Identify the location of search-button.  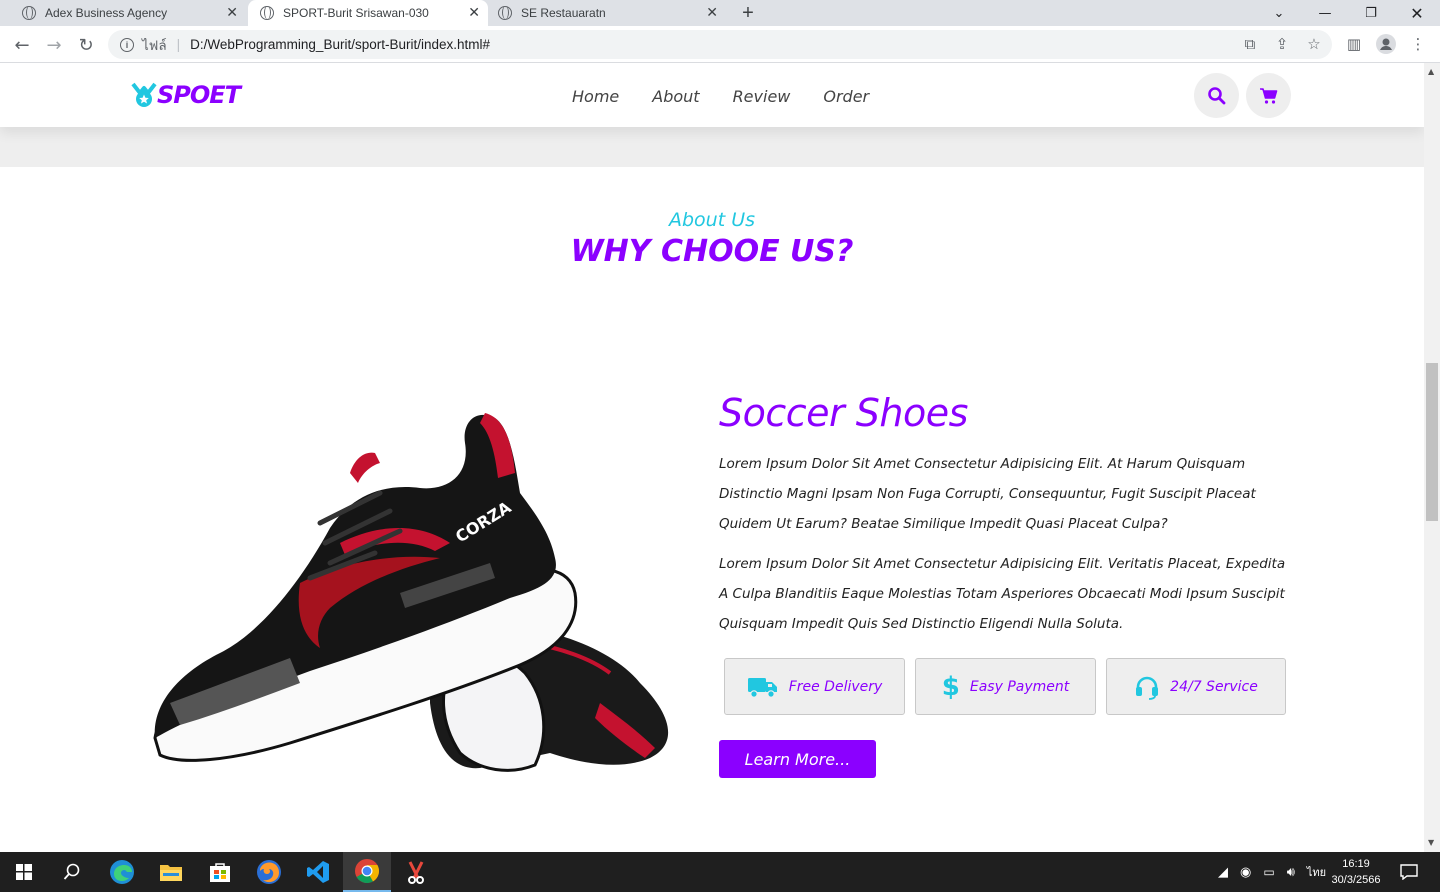
(1216, 95).